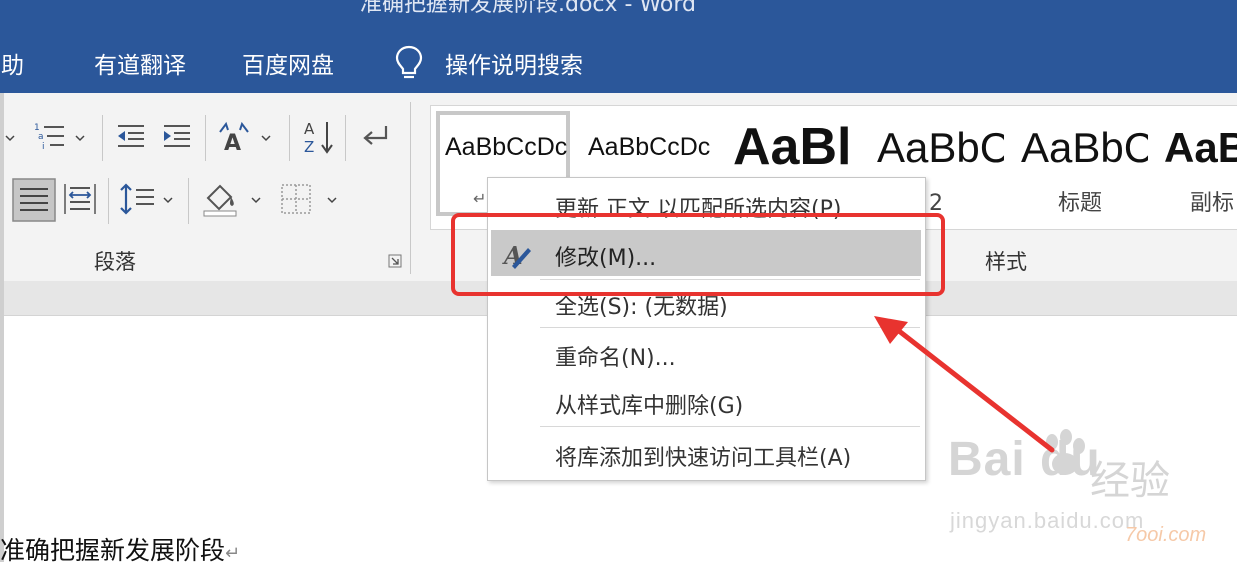 The height and width of the screenshot is (567, 1237). I want to click on style-label-title: 标题, so click(1080, 203).